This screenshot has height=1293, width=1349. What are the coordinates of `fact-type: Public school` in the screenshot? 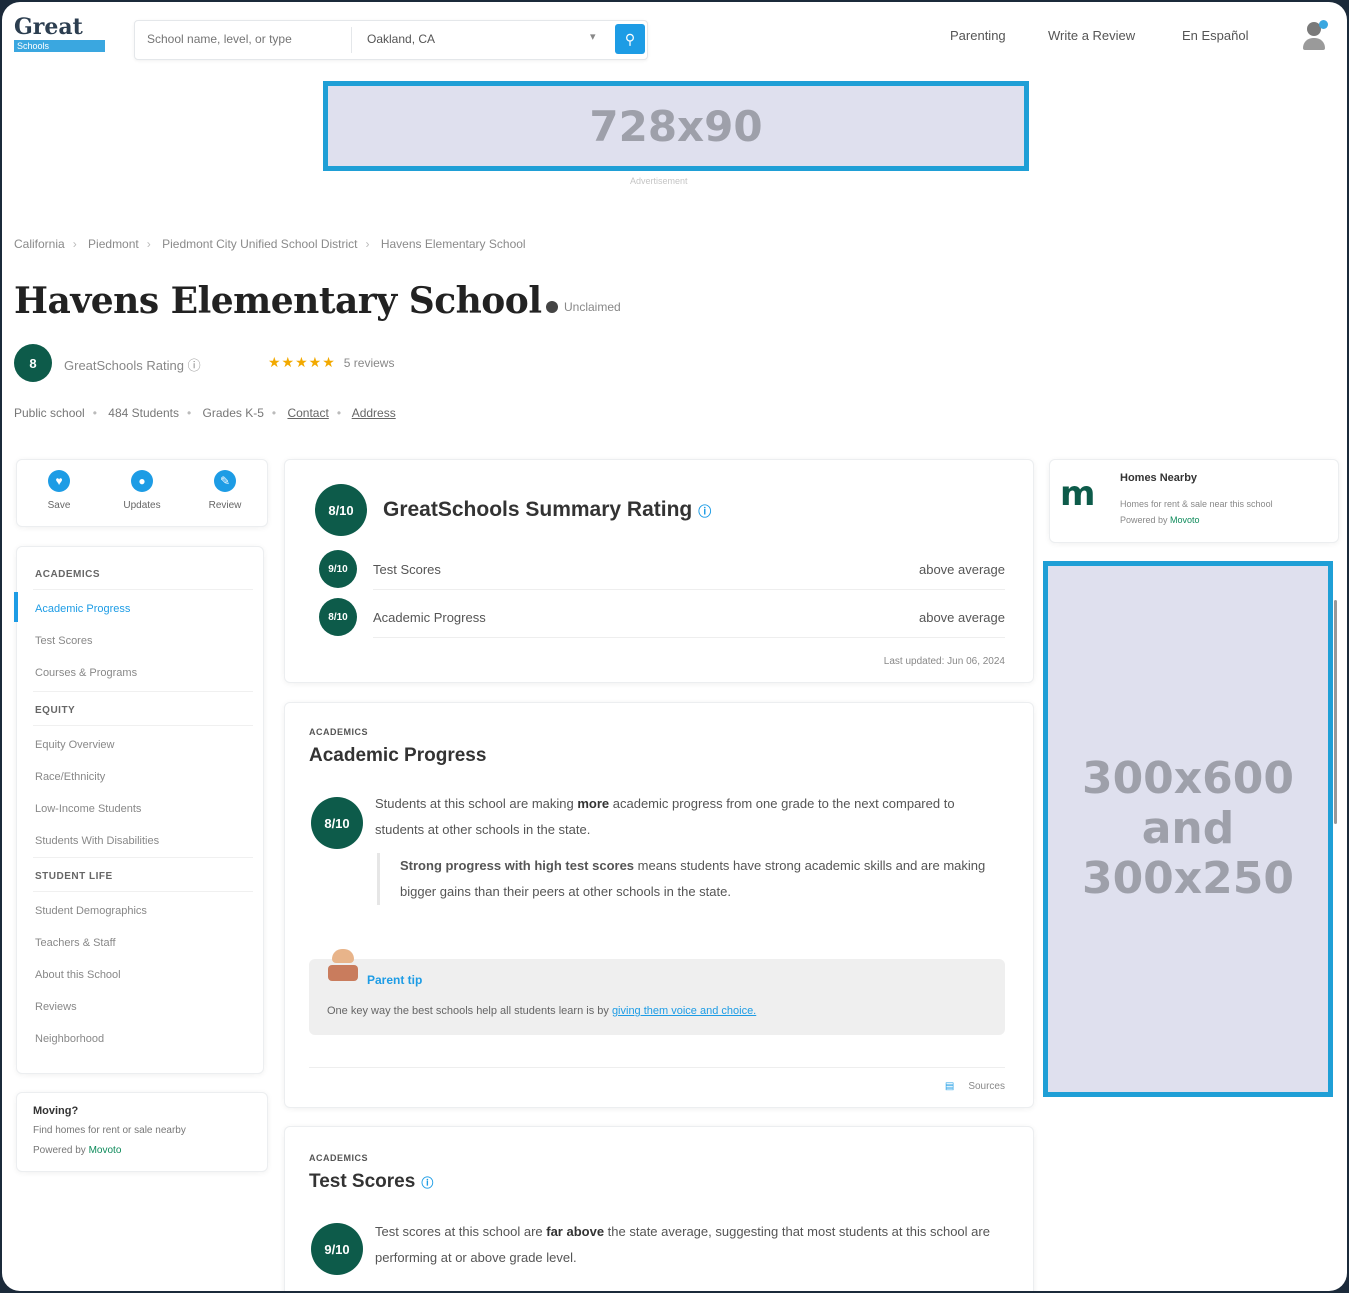 It's located at (49, 413).